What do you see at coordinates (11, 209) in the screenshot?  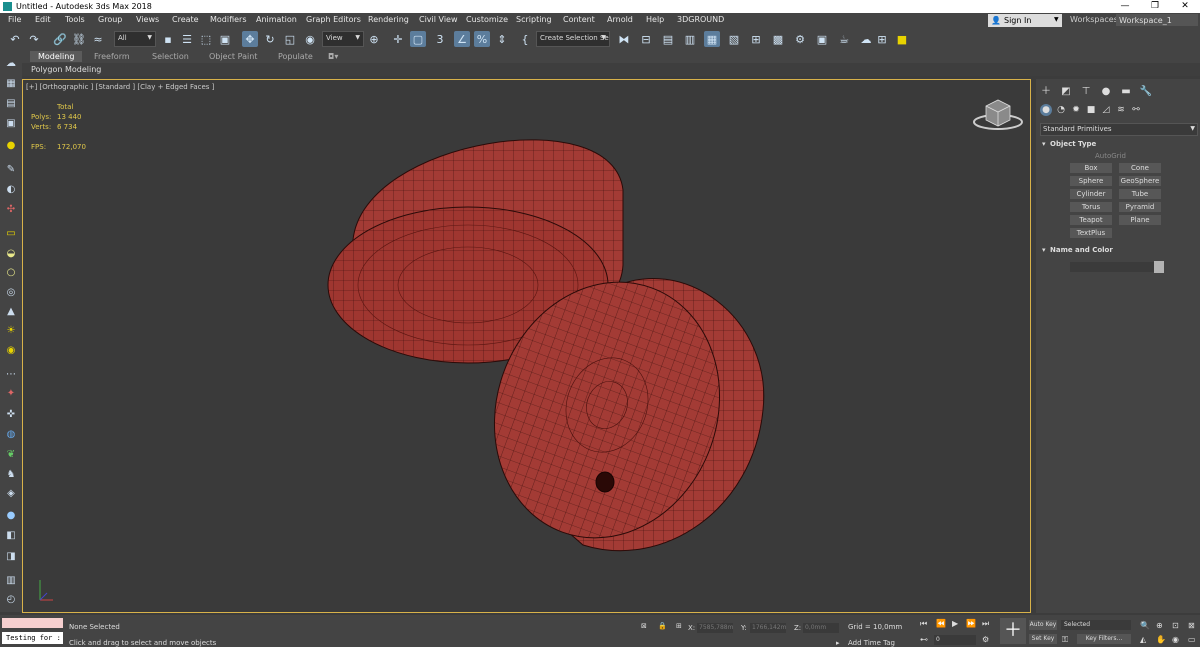 I see `helper-icon: ✣` at bounding box center [11, 209].